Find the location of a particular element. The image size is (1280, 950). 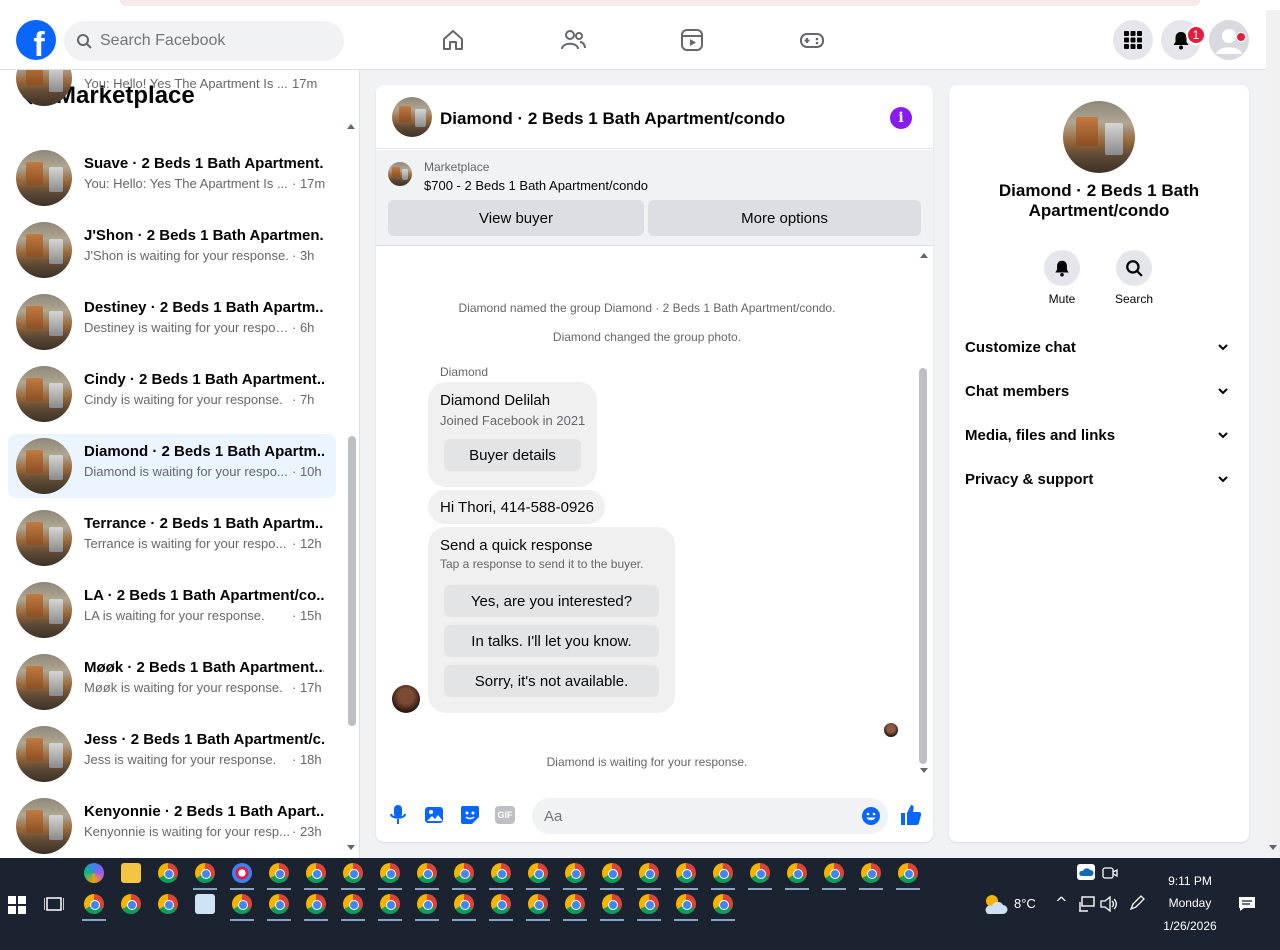

privacy-support-row: Privacy & support is located at coordinates (1099, 479).